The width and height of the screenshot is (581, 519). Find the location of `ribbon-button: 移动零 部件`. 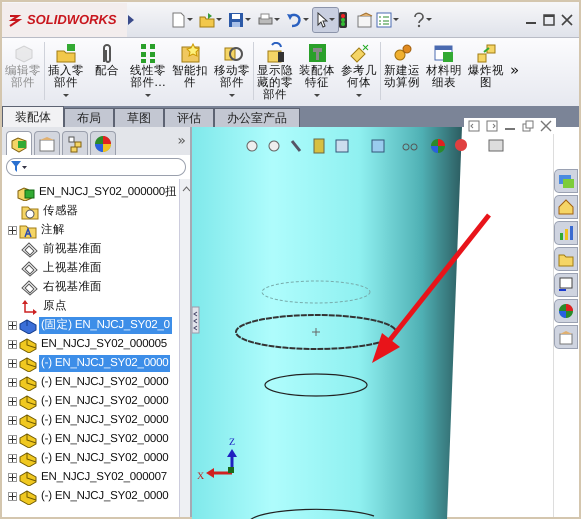

ribbon-button: 移动零 部件 is located at coordinates (232, 69).